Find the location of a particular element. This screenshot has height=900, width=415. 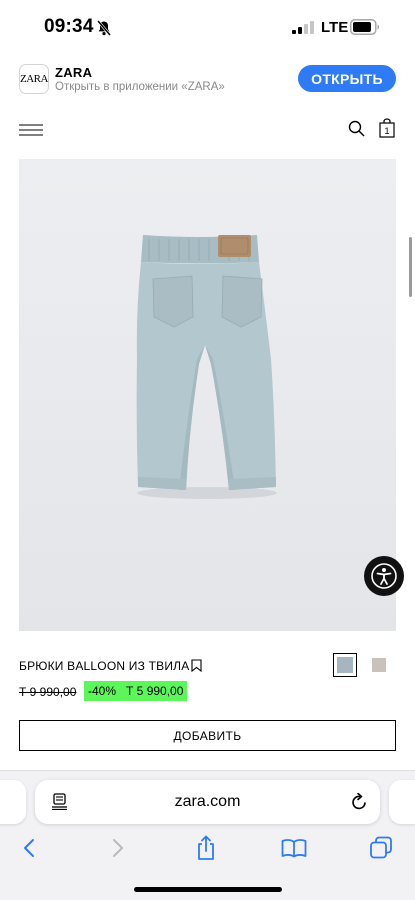

swatch-fill is located at coordinates (345, 665).